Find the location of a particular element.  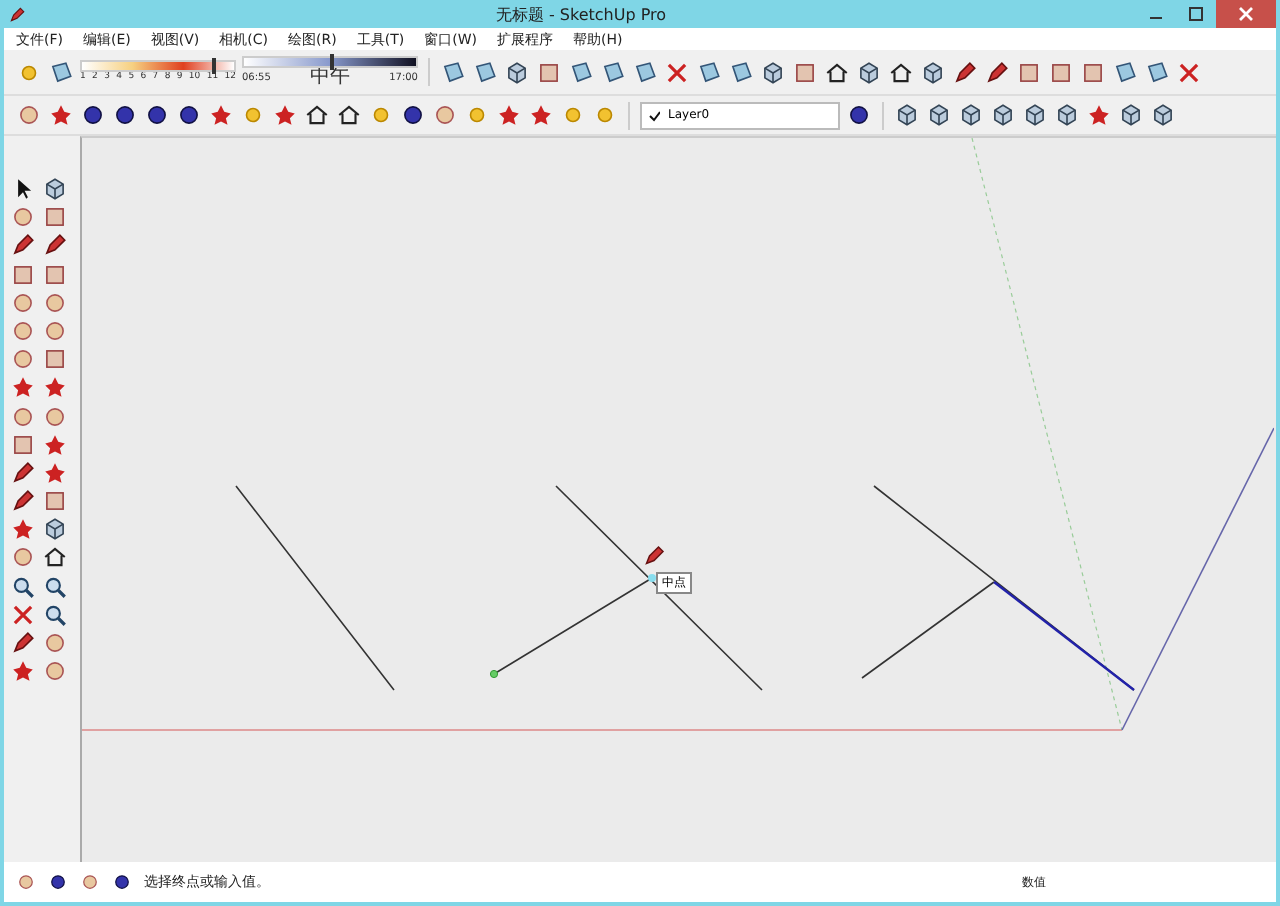

time-slider is located at coordinates (330, 62).